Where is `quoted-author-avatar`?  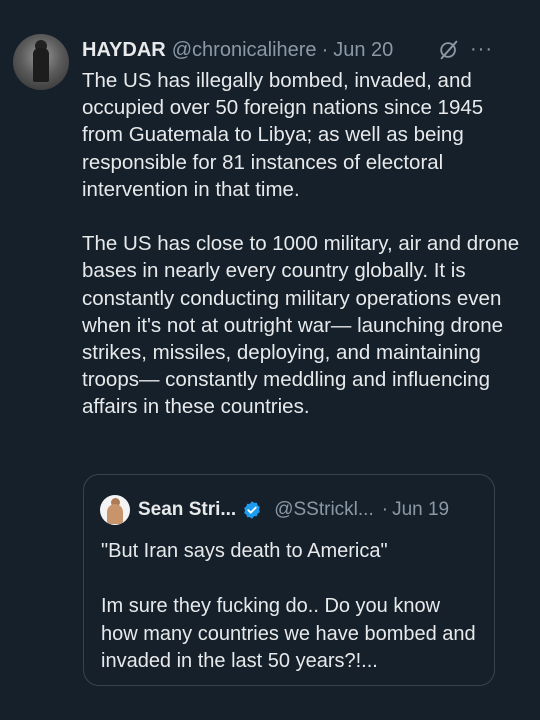 quoted-author-avatar is located at coordinates (115, 510).